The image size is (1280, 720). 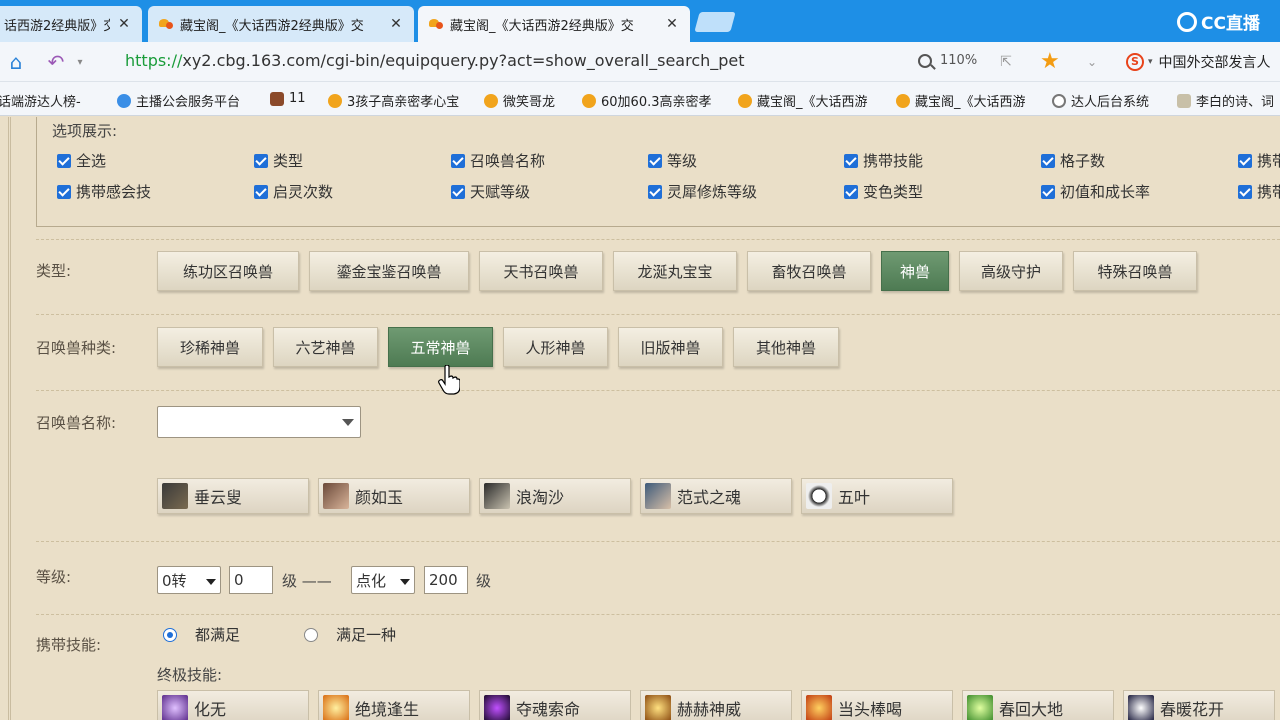 I want to click on checkbox-label: 格子数, so click(x=1083, y=161).